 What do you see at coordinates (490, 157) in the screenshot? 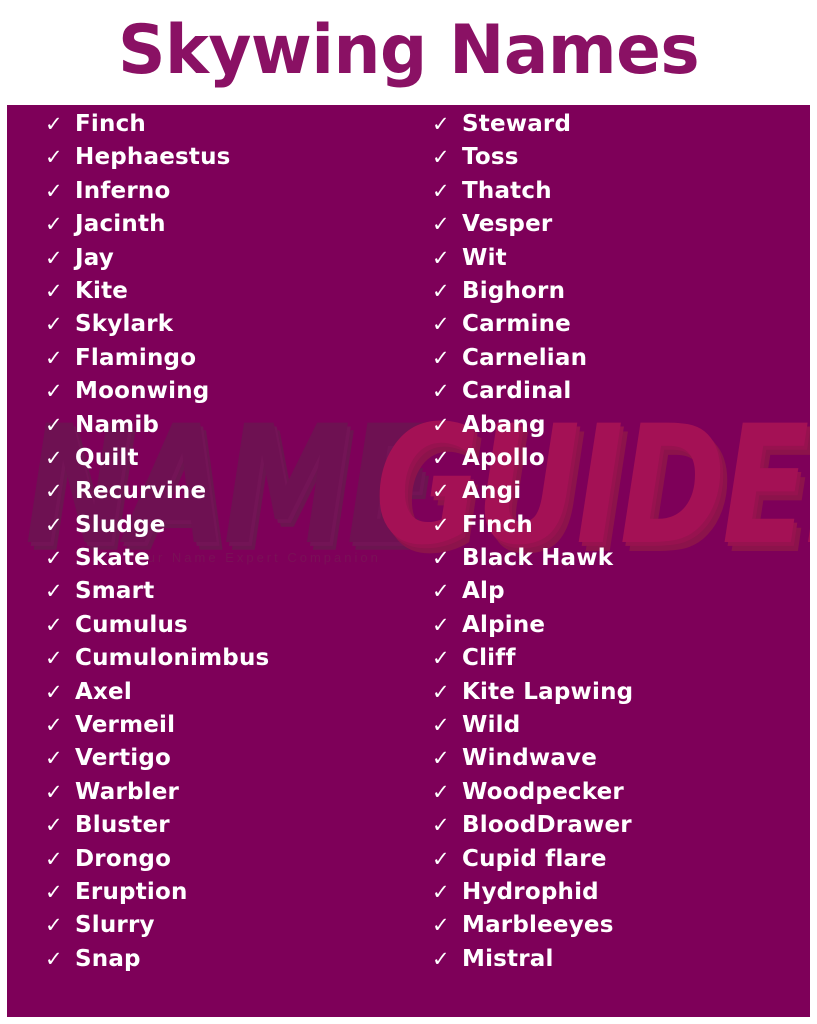
I see `list-item-label: Toss` at bounding box center [490, 157].